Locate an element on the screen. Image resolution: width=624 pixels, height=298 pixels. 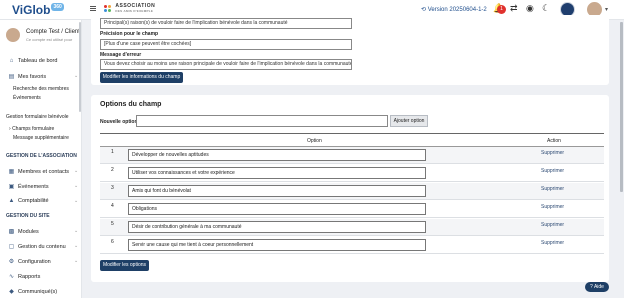
sidebar-item-content: ▢ Gestion du contenu is located at coordinates (37, 246).